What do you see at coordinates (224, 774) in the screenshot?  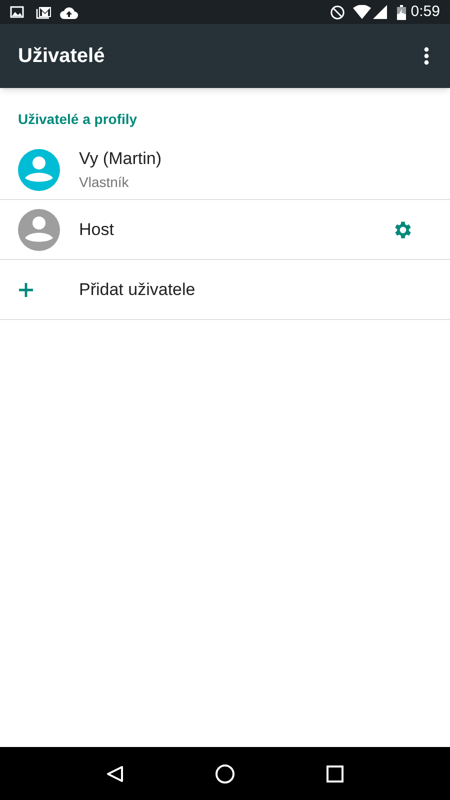 I see `home-icon` at bounding box center [224, 774].